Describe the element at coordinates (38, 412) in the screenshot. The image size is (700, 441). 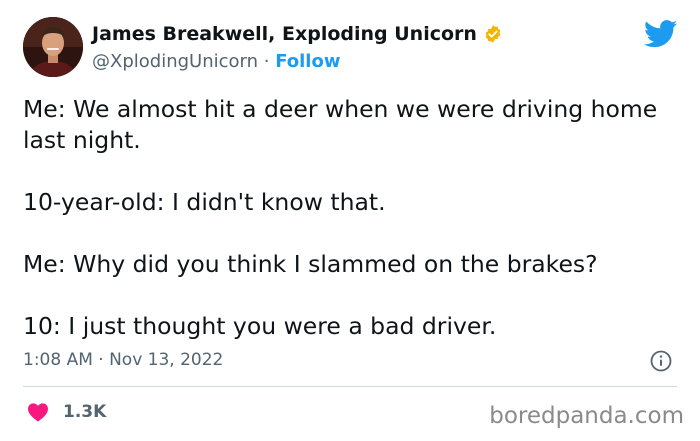
I see `heart-icon` at that location.